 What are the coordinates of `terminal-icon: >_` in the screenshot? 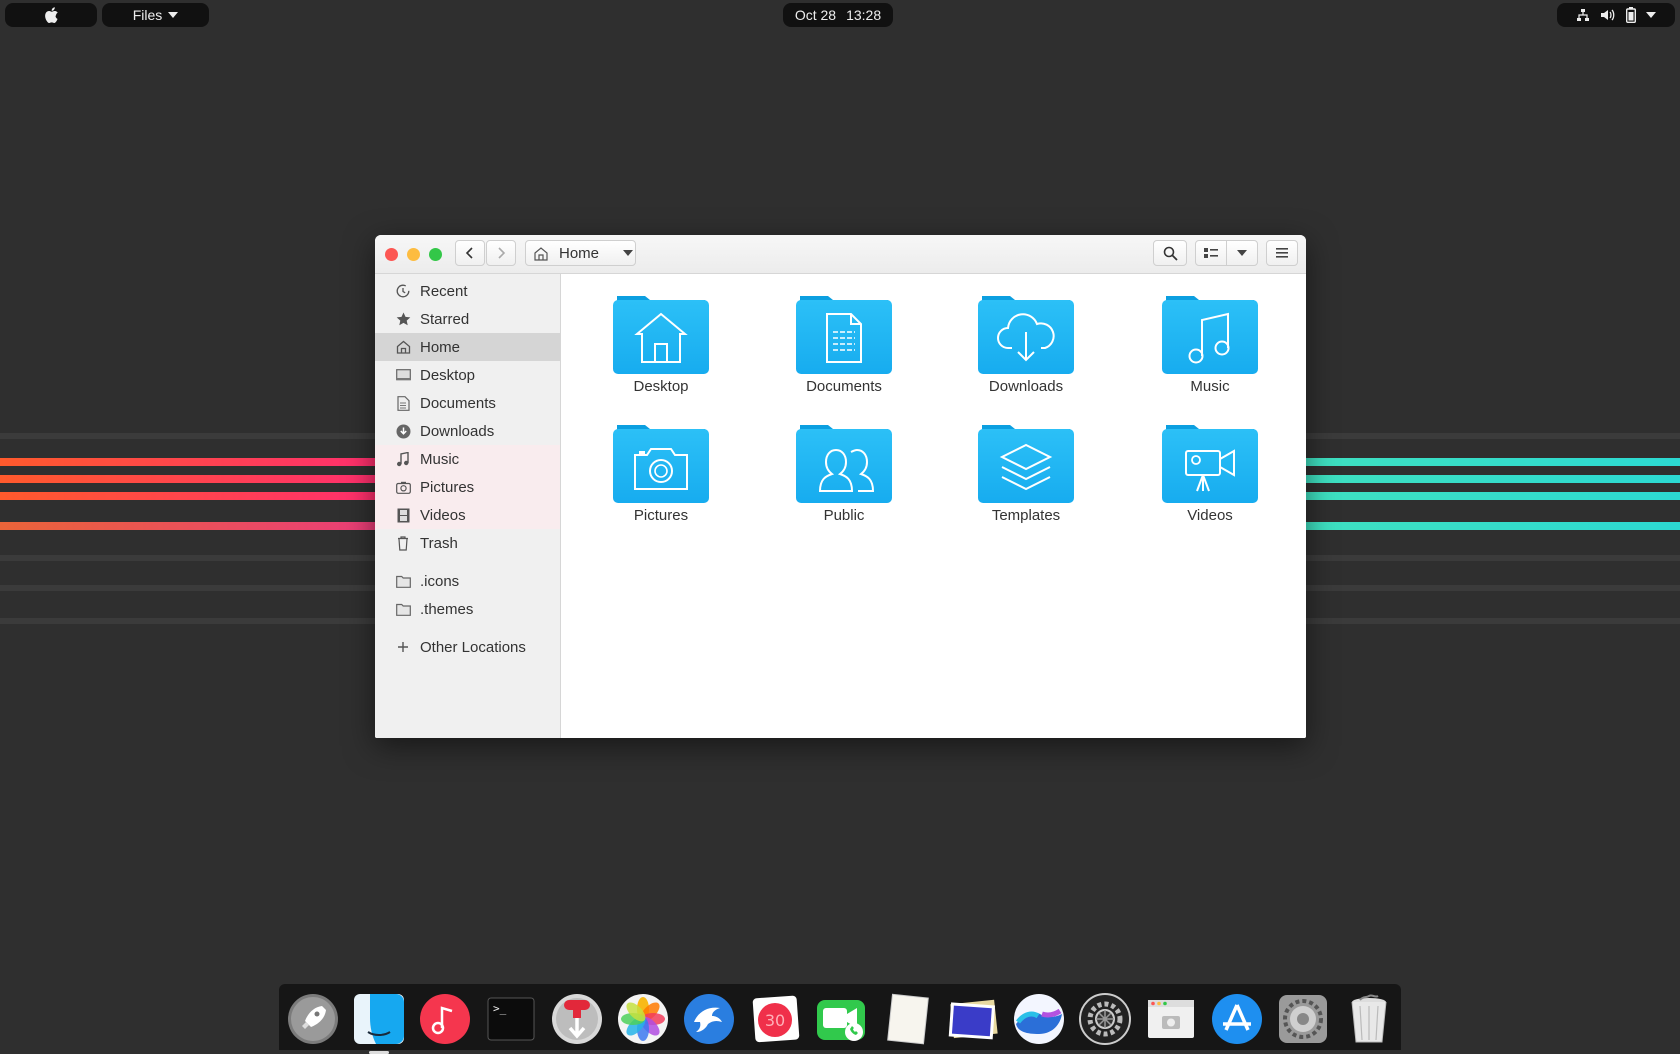 It's located at (511, 1019).